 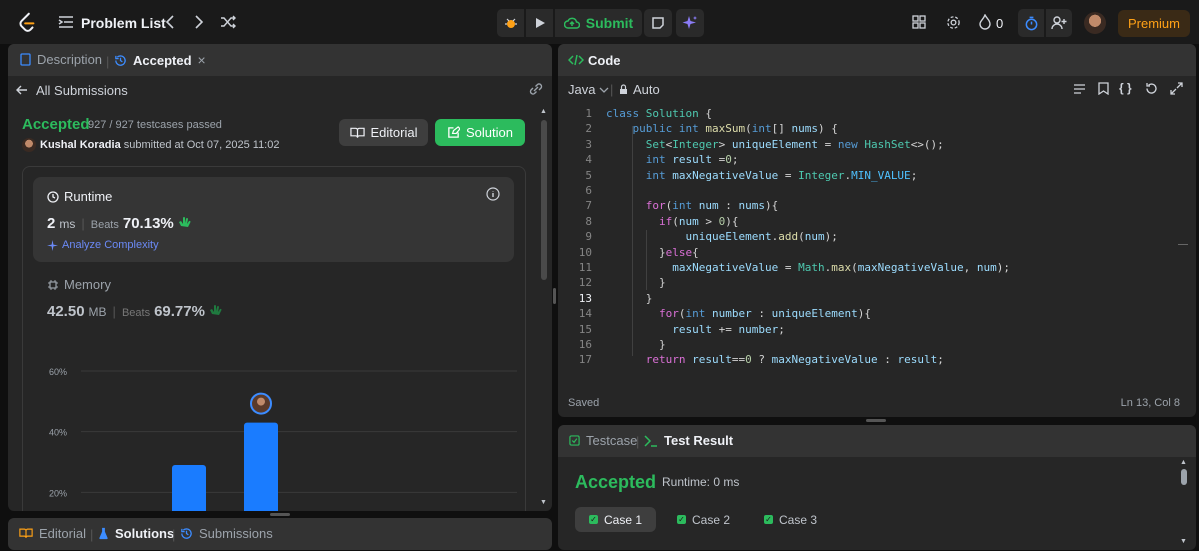 I want to click on tab-submissions: Submissions, so click(x=226, y=533).